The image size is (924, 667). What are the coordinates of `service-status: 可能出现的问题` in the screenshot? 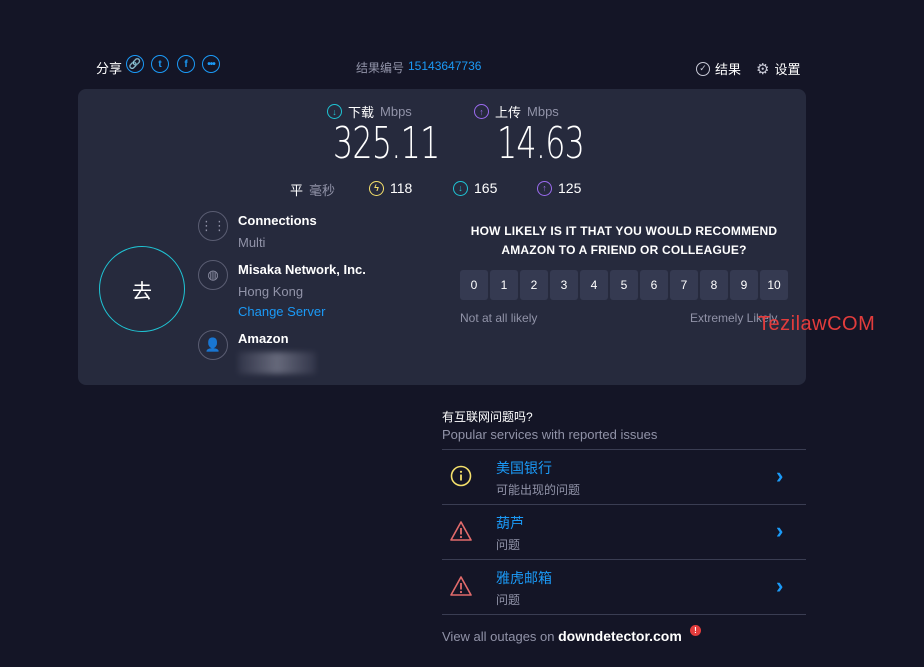 It's located at (538, 490).